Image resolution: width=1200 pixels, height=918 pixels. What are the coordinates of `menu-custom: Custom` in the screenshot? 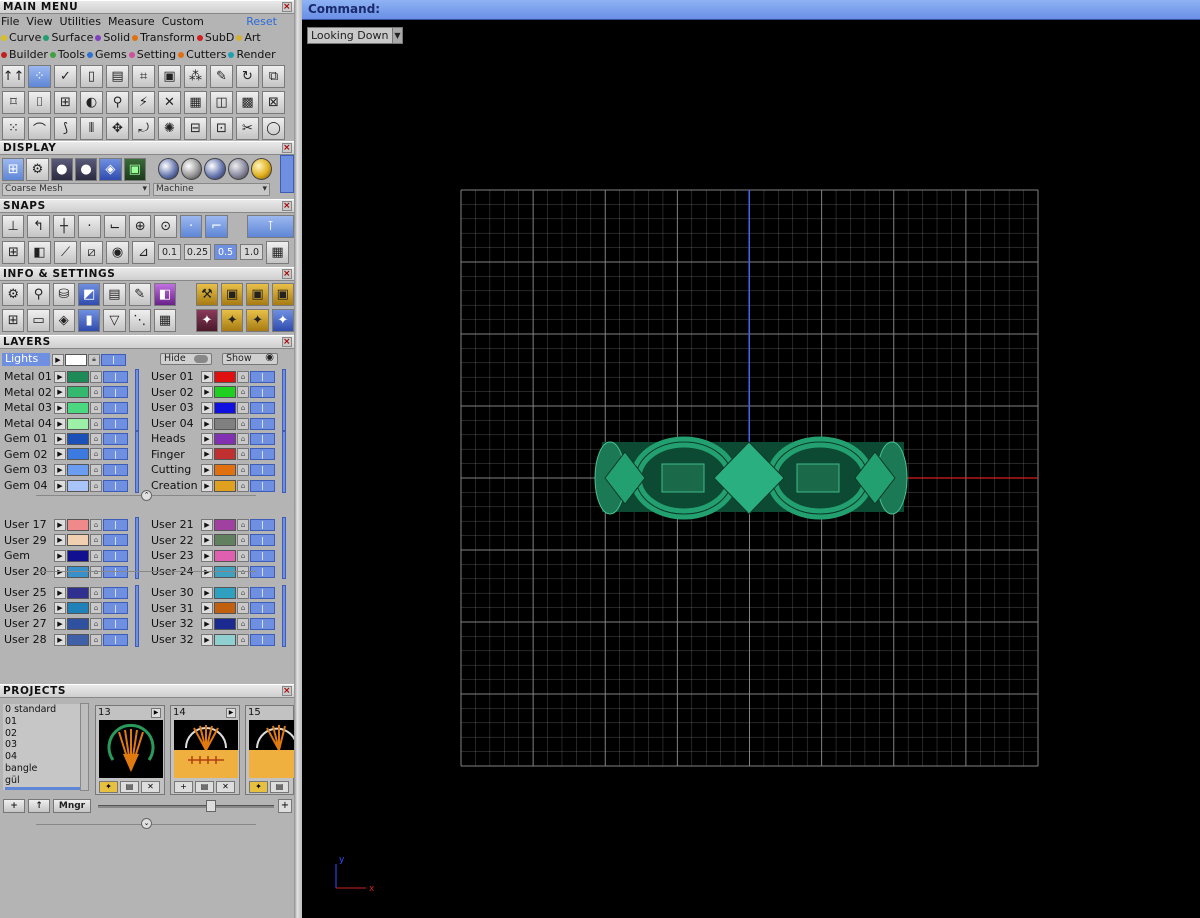 It's located at (183, 21).